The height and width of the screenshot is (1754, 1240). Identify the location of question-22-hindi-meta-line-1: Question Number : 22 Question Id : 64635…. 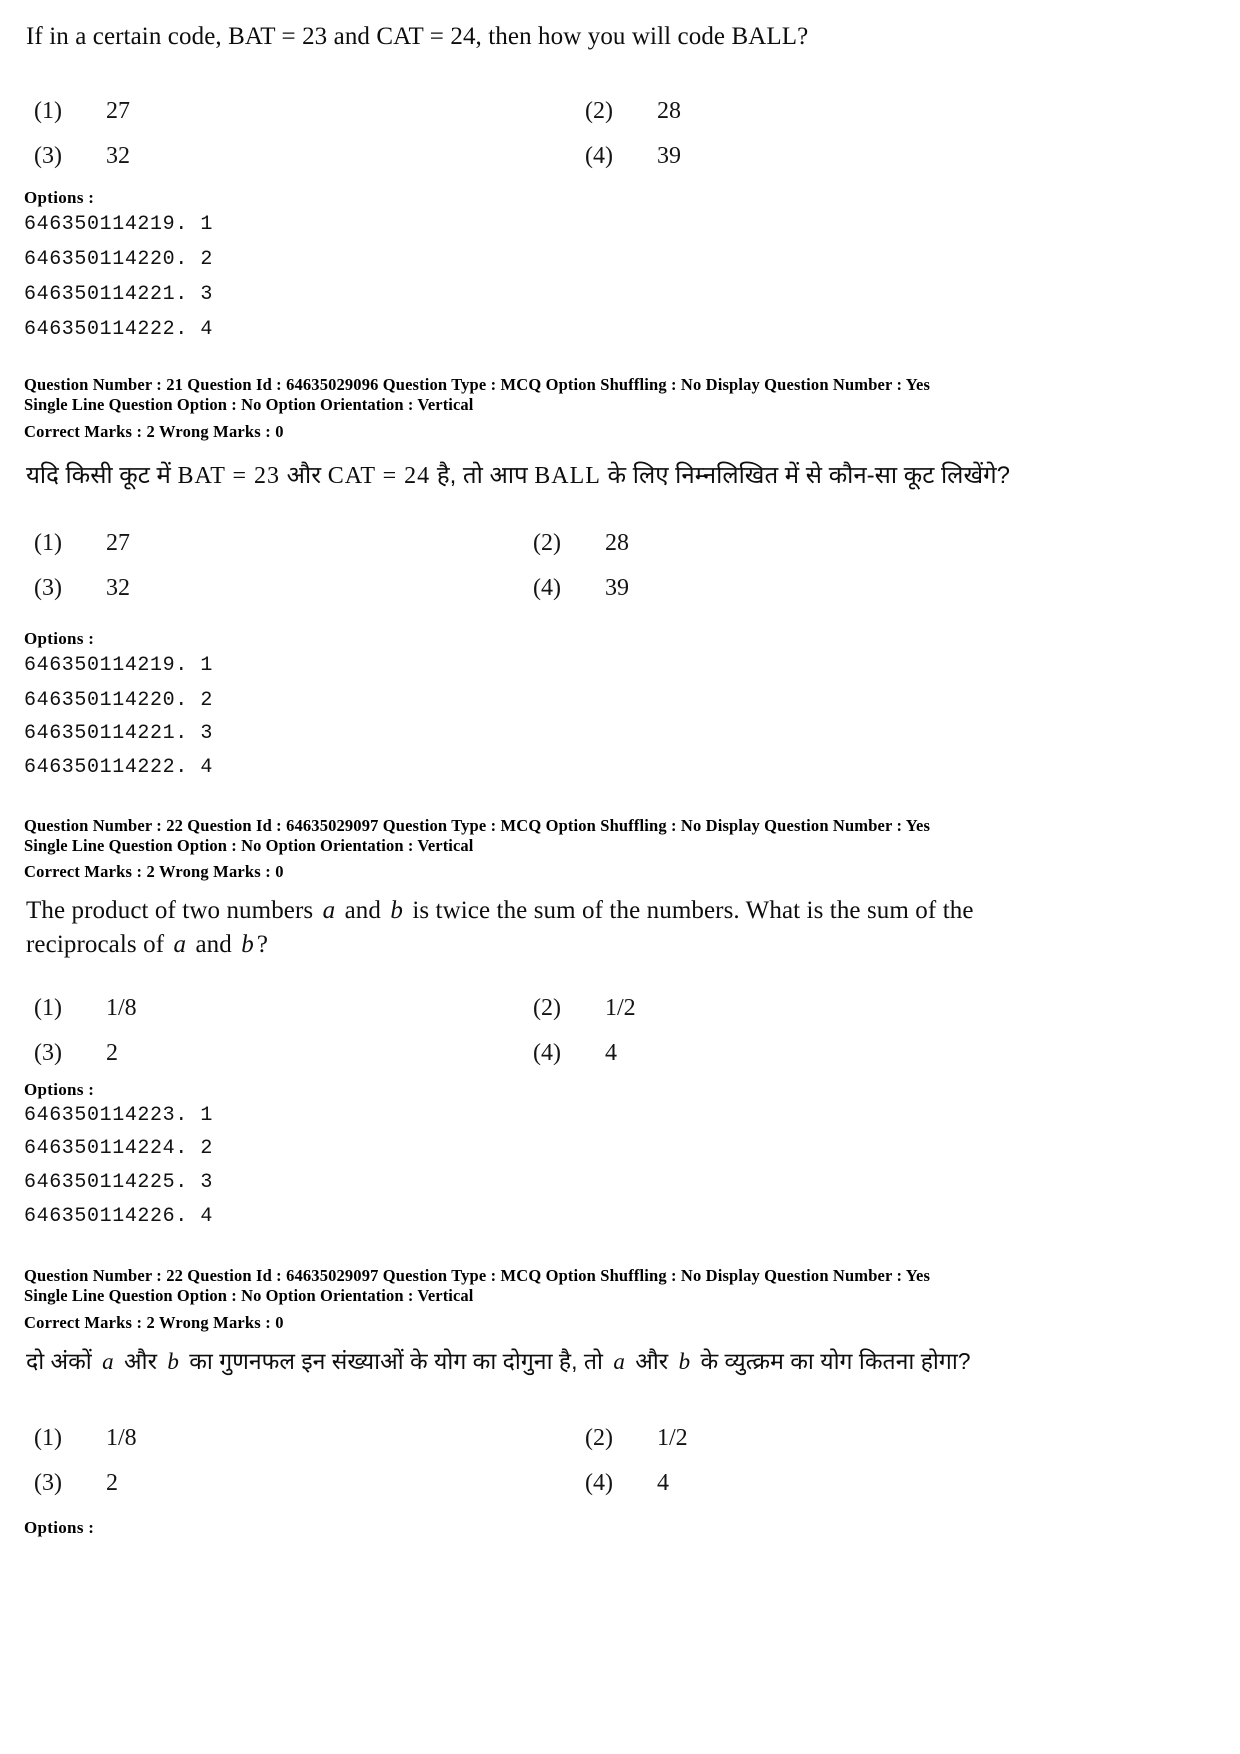
(477, 1275).